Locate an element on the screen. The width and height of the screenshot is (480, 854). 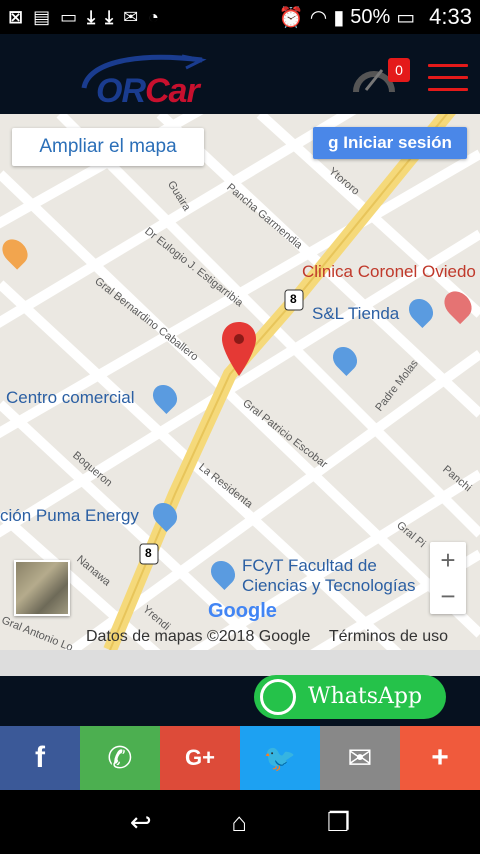
battery-icon: ▭ is located at coordinates (406, 17).